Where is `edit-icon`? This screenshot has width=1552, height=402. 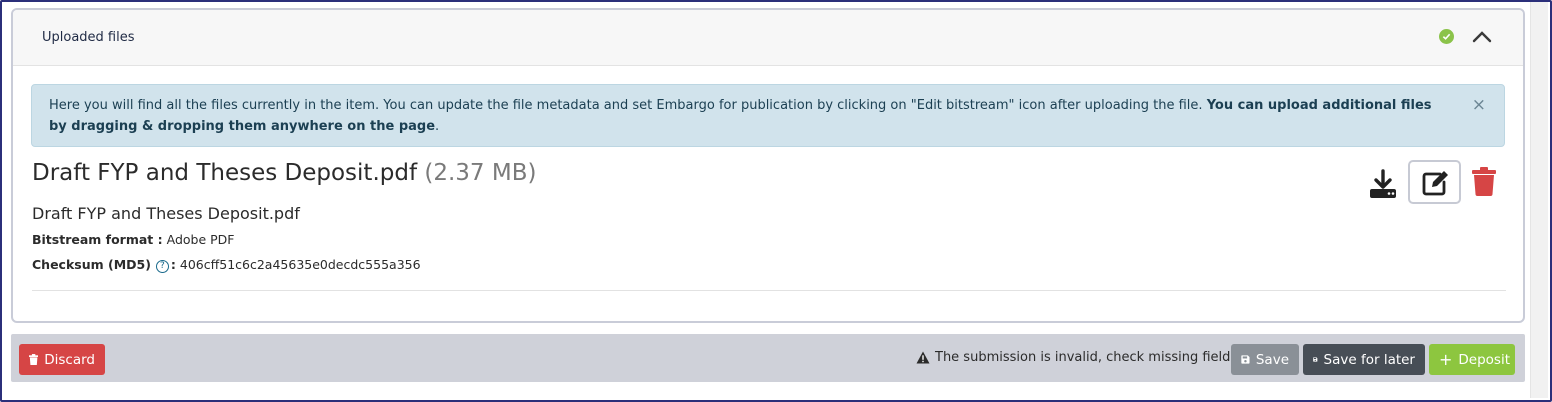
edit-icon is located at coordinates (1435, 183).